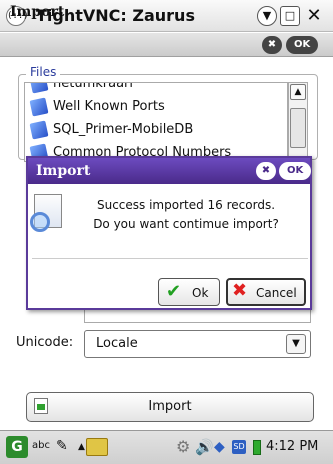  I want to click on dialog-ok-header-button: OK, so click(295, 171).